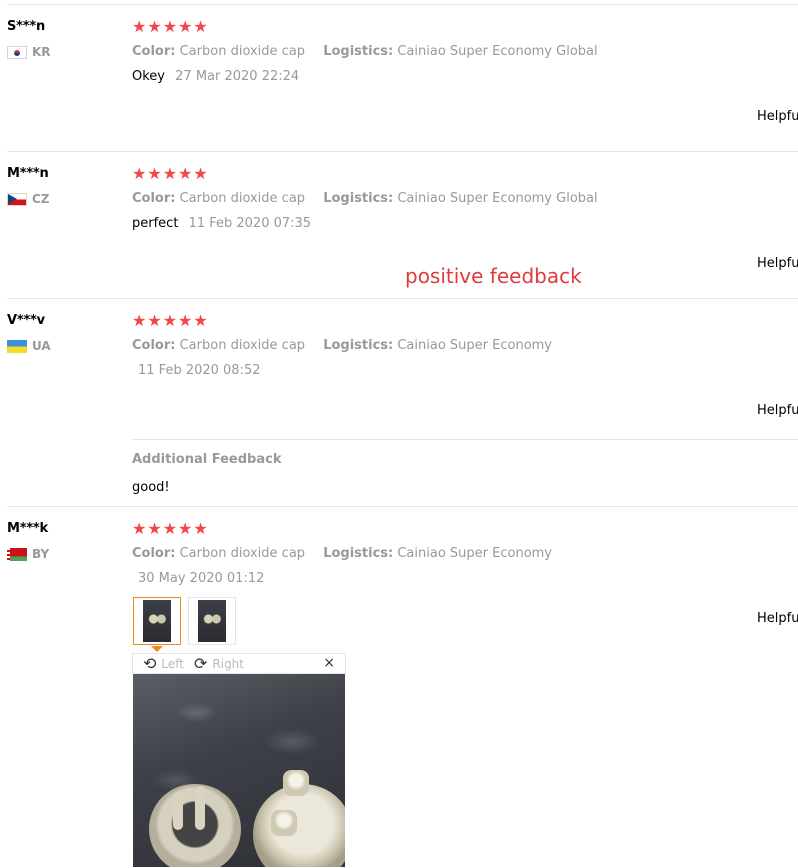 Image resolution: width=798 pixels, height=868 pixels. What do you see at coordinates (17, 52) in the screenshot?
I see `flag-kr-icon` at bounding box center [17, 52].